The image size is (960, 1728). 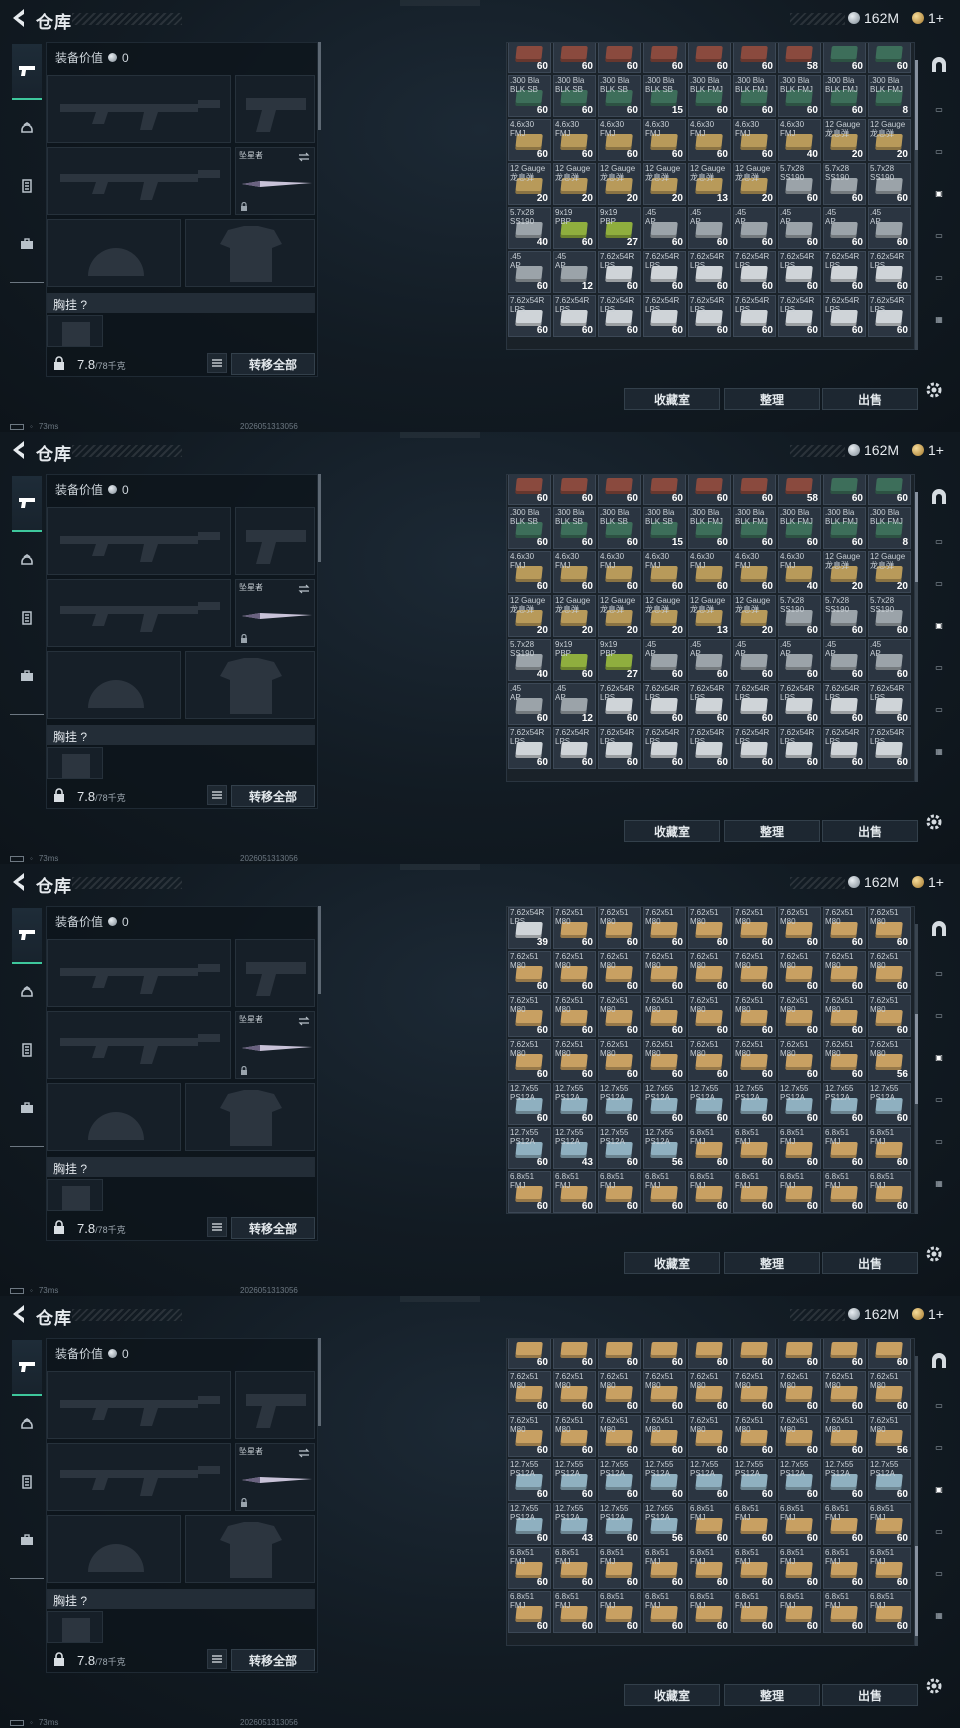 I want to click on swap-icon, so click(x=304, y=589).